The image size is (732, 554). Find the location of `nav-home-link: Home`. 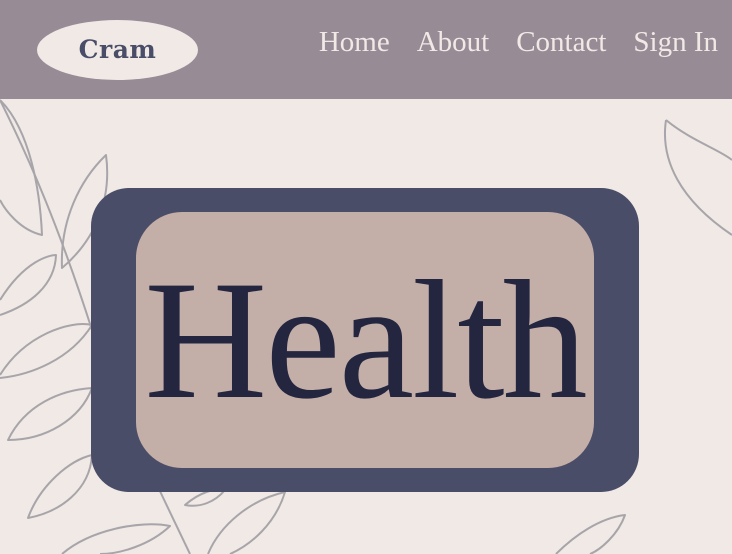

nav-home-link: Home is located at coordinates (354, 42).